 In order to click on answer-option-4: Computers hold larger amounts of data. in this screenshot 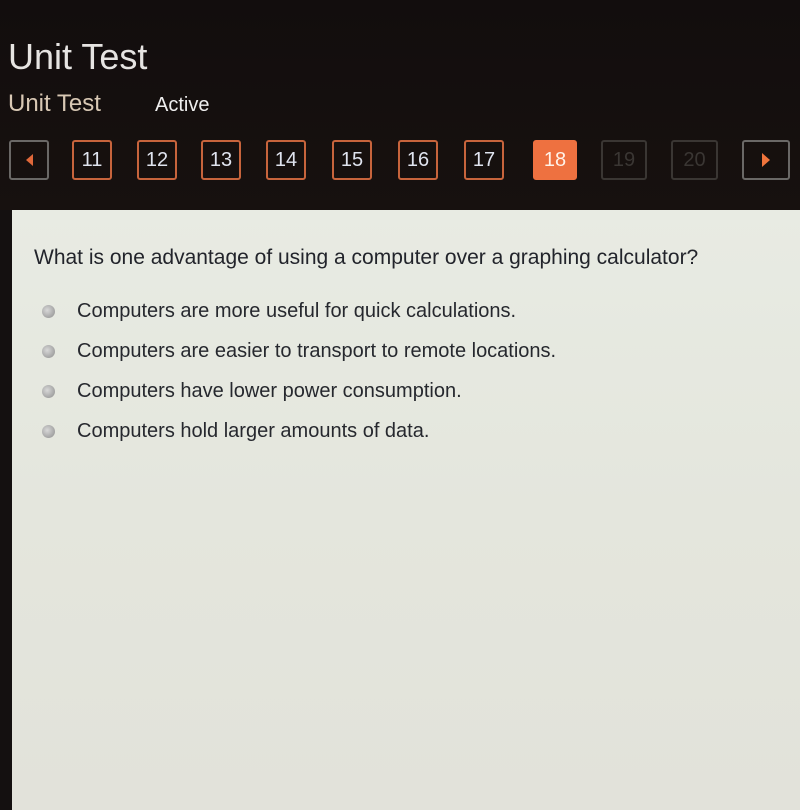, I will do `click(235, 431)`.